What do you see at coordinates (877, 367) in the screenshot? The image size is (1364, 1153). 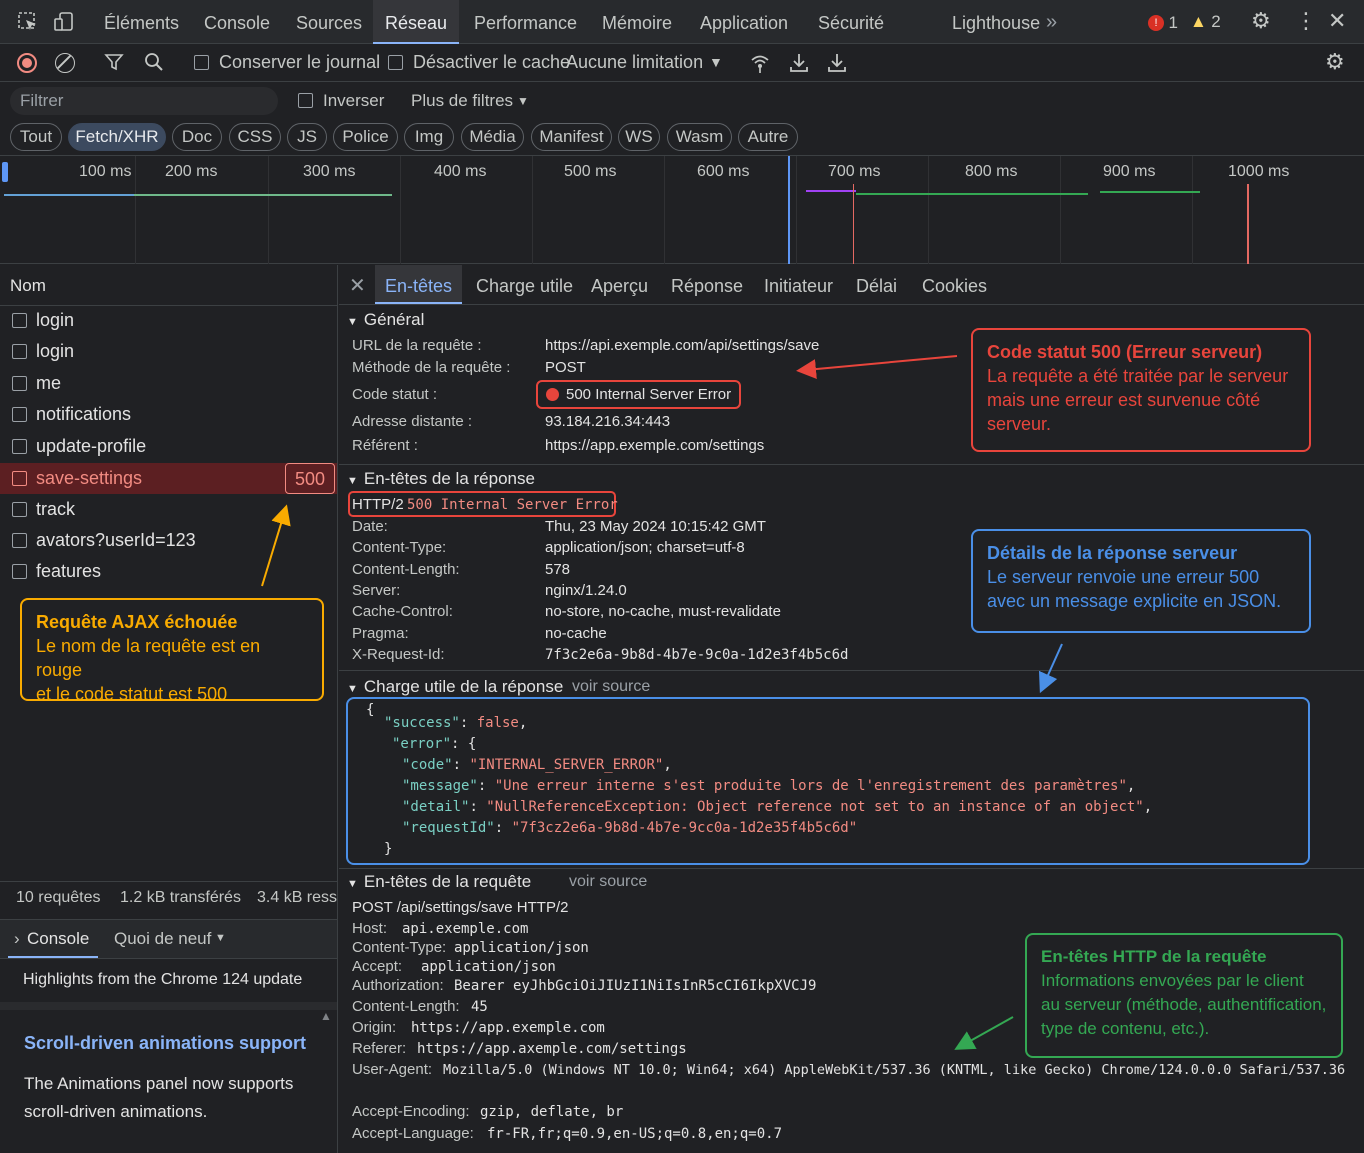 I see `arrow-status` at bounding box center [877, 367].